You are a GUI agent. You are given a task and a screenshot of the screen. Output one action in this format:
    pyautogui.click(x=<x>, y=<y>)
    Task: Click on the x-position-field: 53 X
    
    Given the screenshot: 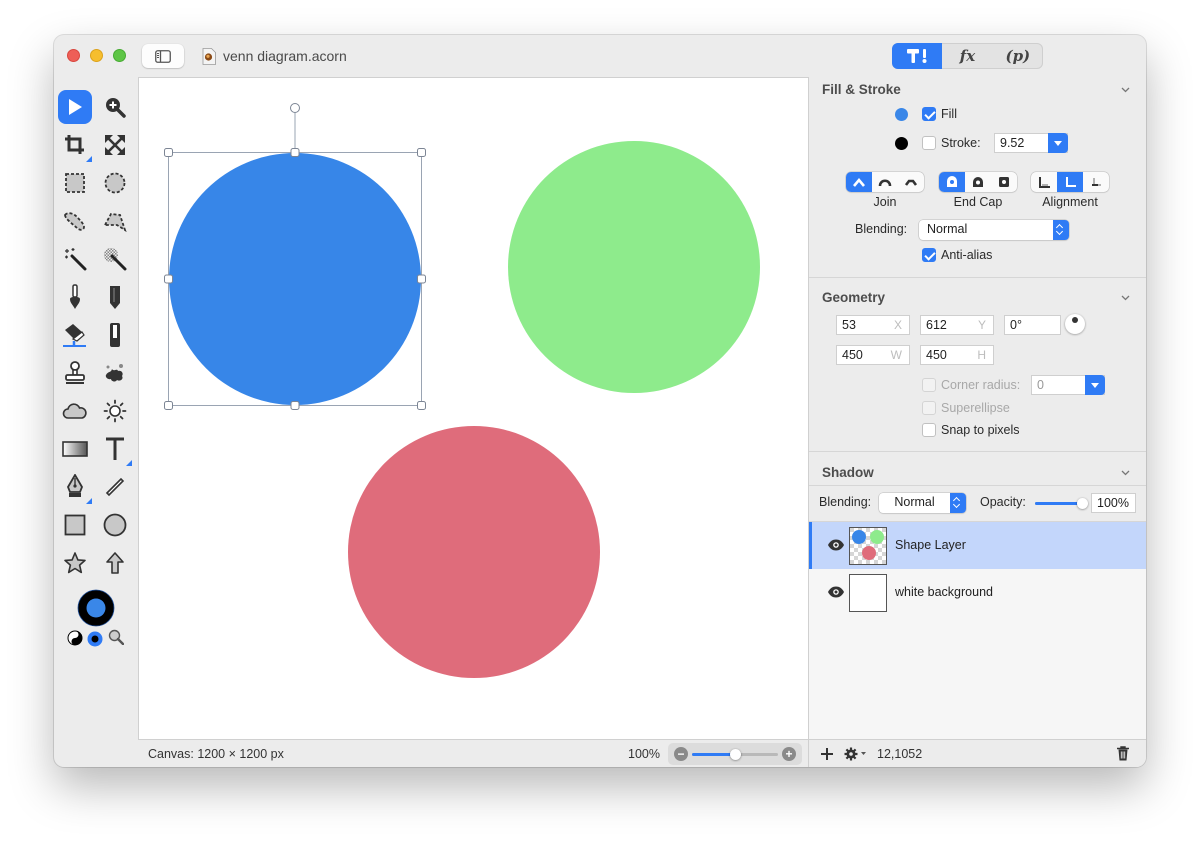 What is the action you would take?
    pyautogui.click(x=873, y=325)
    